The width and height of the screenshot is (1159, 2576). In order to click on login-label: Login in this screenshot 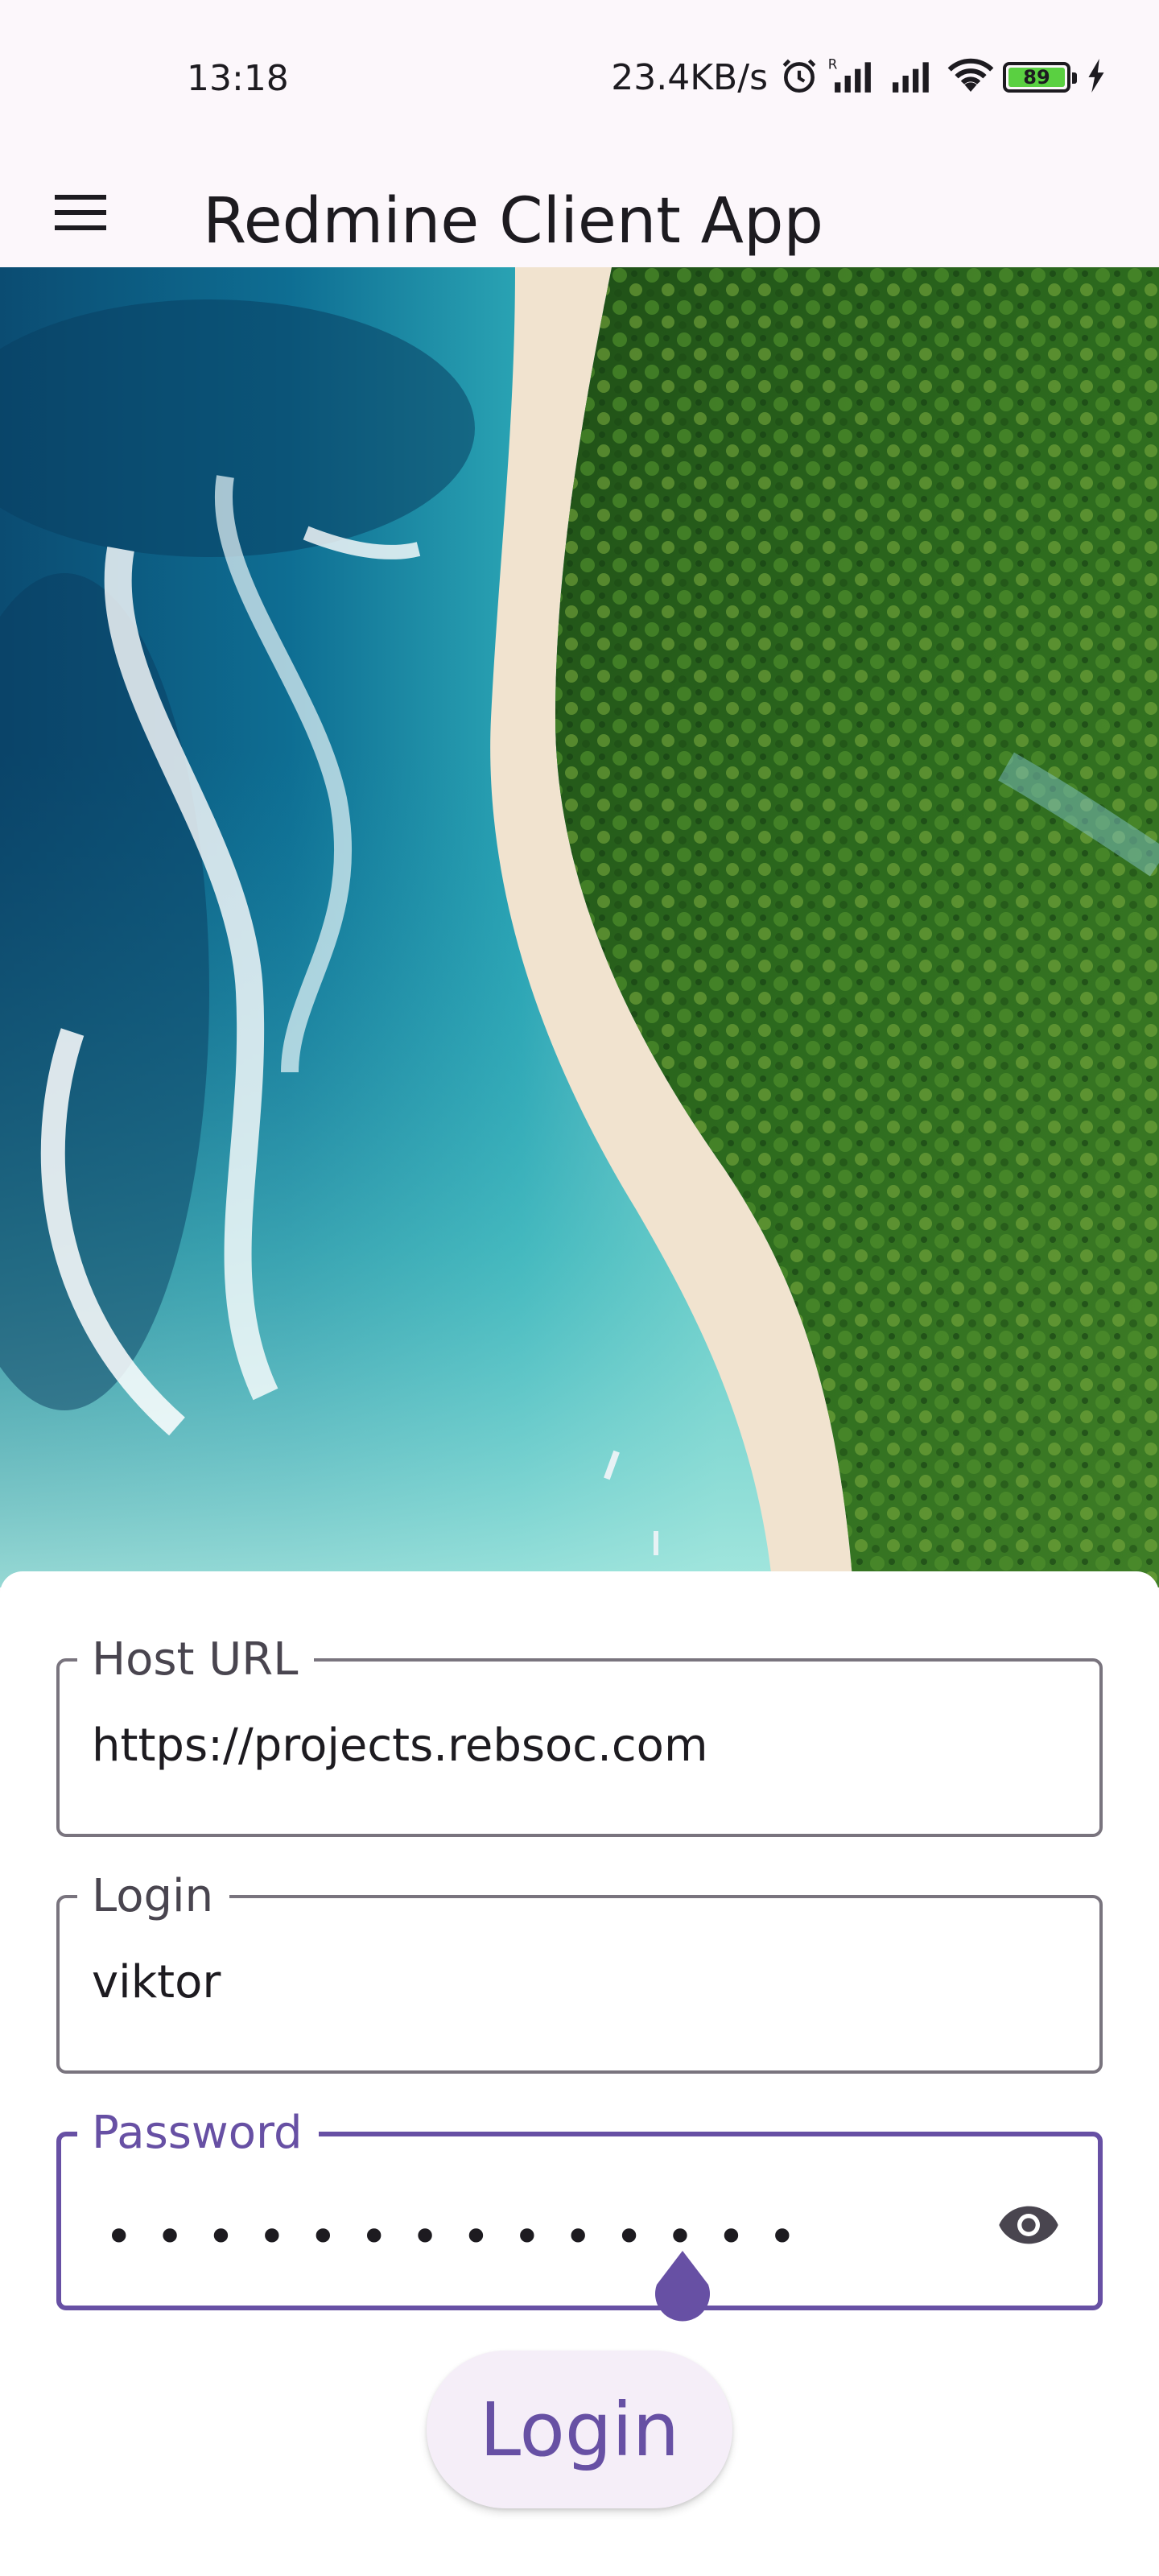, I will do `click(153, 1896)`.